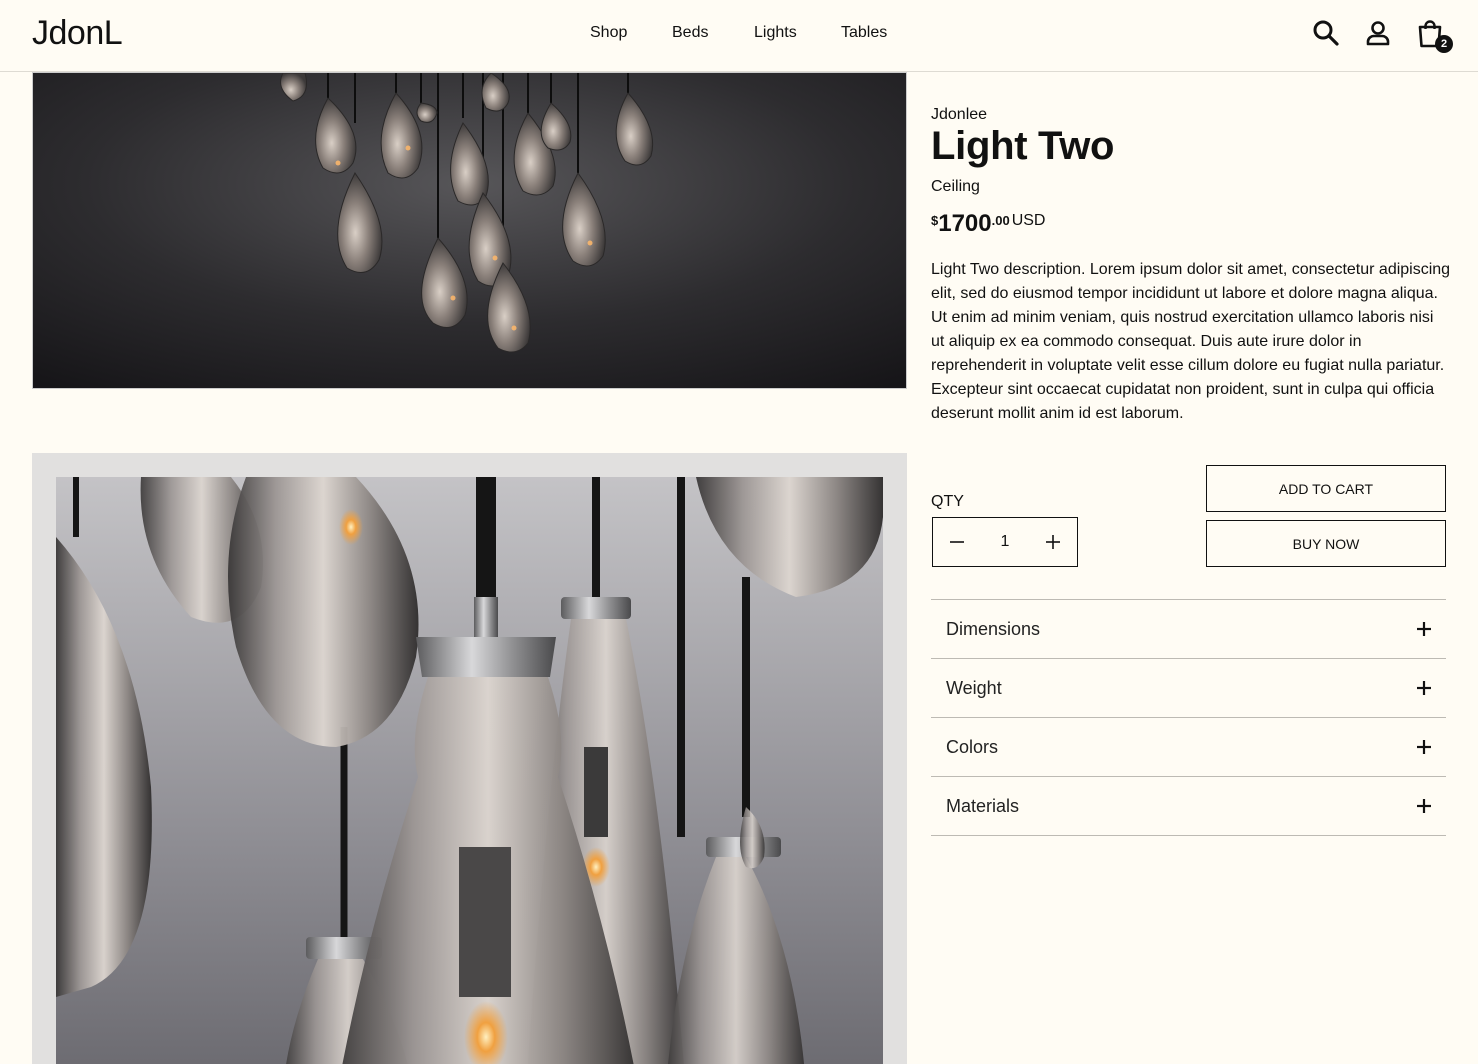 This screenshot has height=1064, width=1478. I want to click on product-price: $ 1700 .00 USD, so click(988, 224).